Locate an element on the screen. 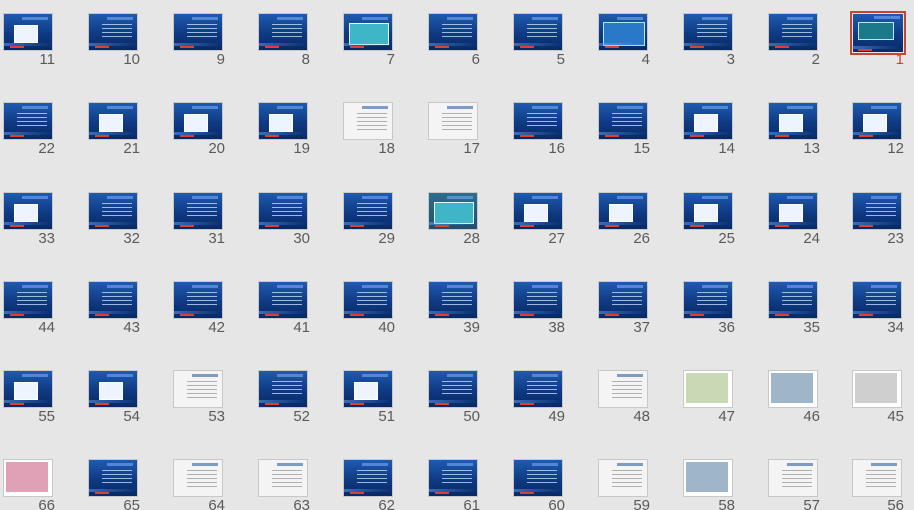  slide-thumbnail-29: 29 is located at coordinates (369, 219).